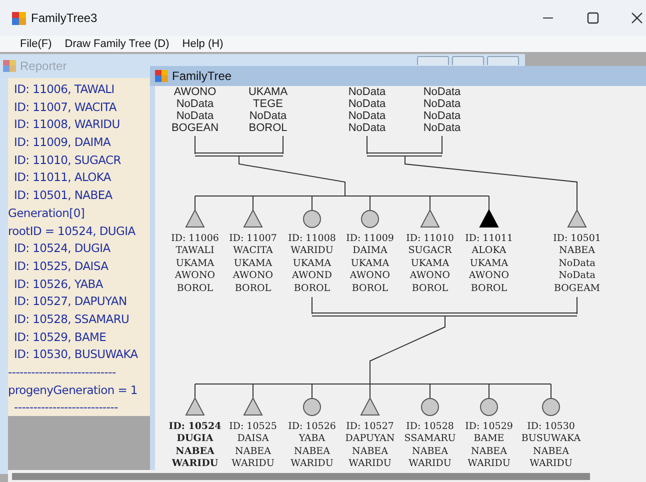  What do you see at coordinates (551, 427) in the screenshot?
I see `person-label: ID: 10530` at bounding box center [551, 427].